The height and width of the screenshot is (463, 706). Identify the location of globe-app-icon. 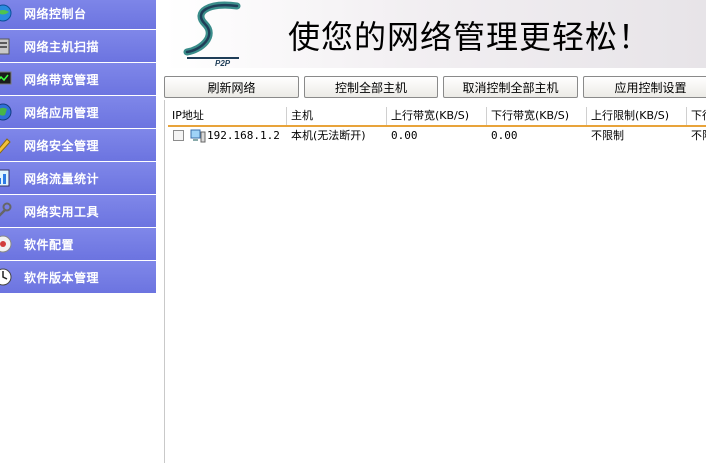
(6, 112).